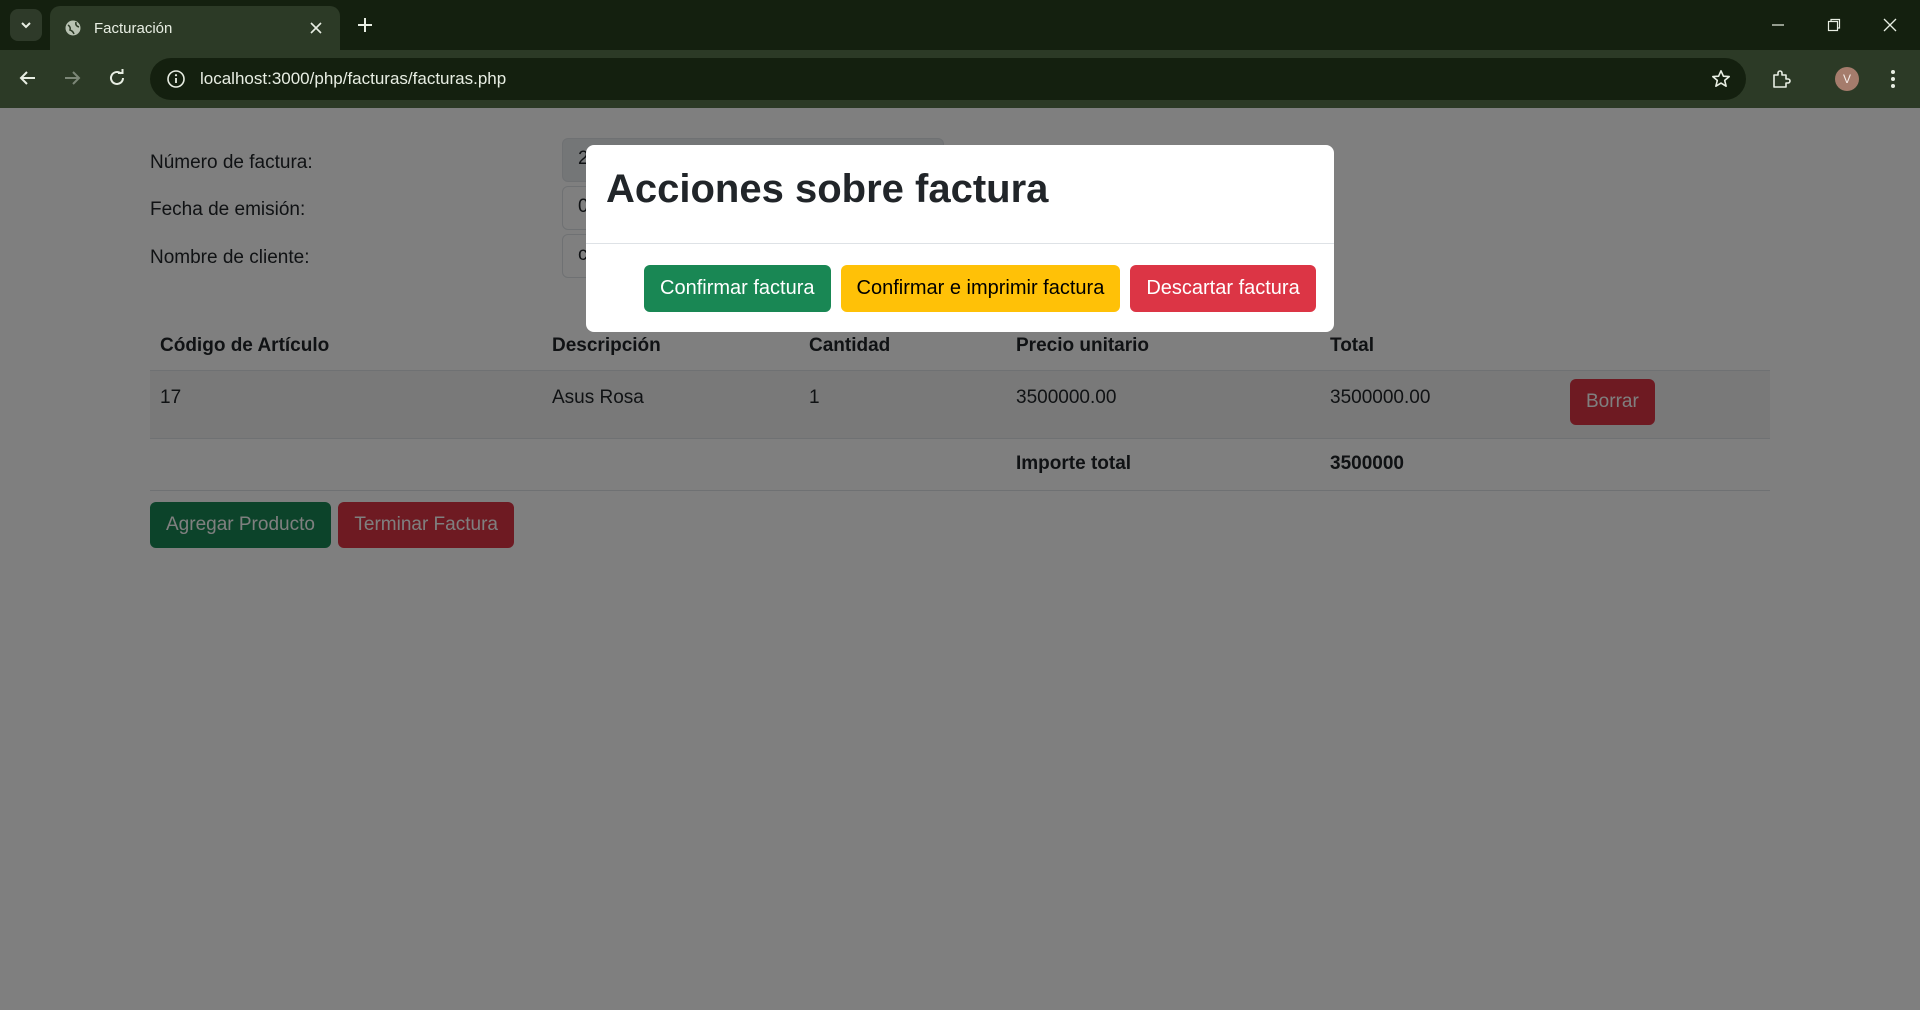 This screenshot has width=1920, height=1010. I want to click on browser-tabstrip: Facturación, so click(960, 25).